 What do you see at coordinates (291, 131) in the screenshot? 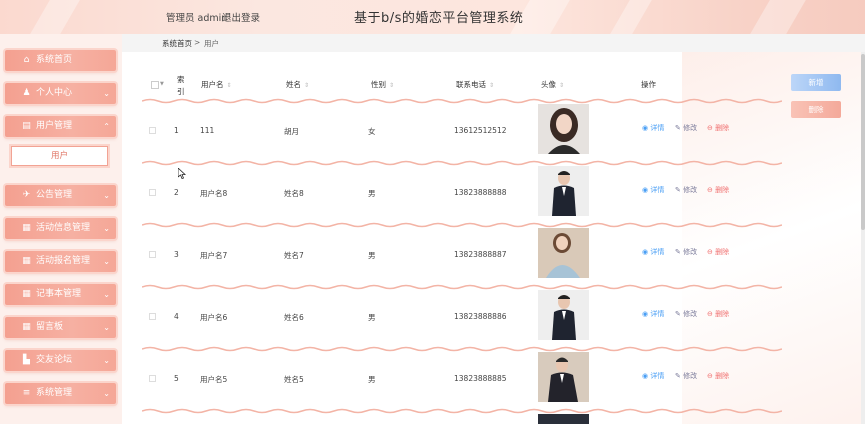
I see `cell-name: 胡月` at bounding box center [291, 131].